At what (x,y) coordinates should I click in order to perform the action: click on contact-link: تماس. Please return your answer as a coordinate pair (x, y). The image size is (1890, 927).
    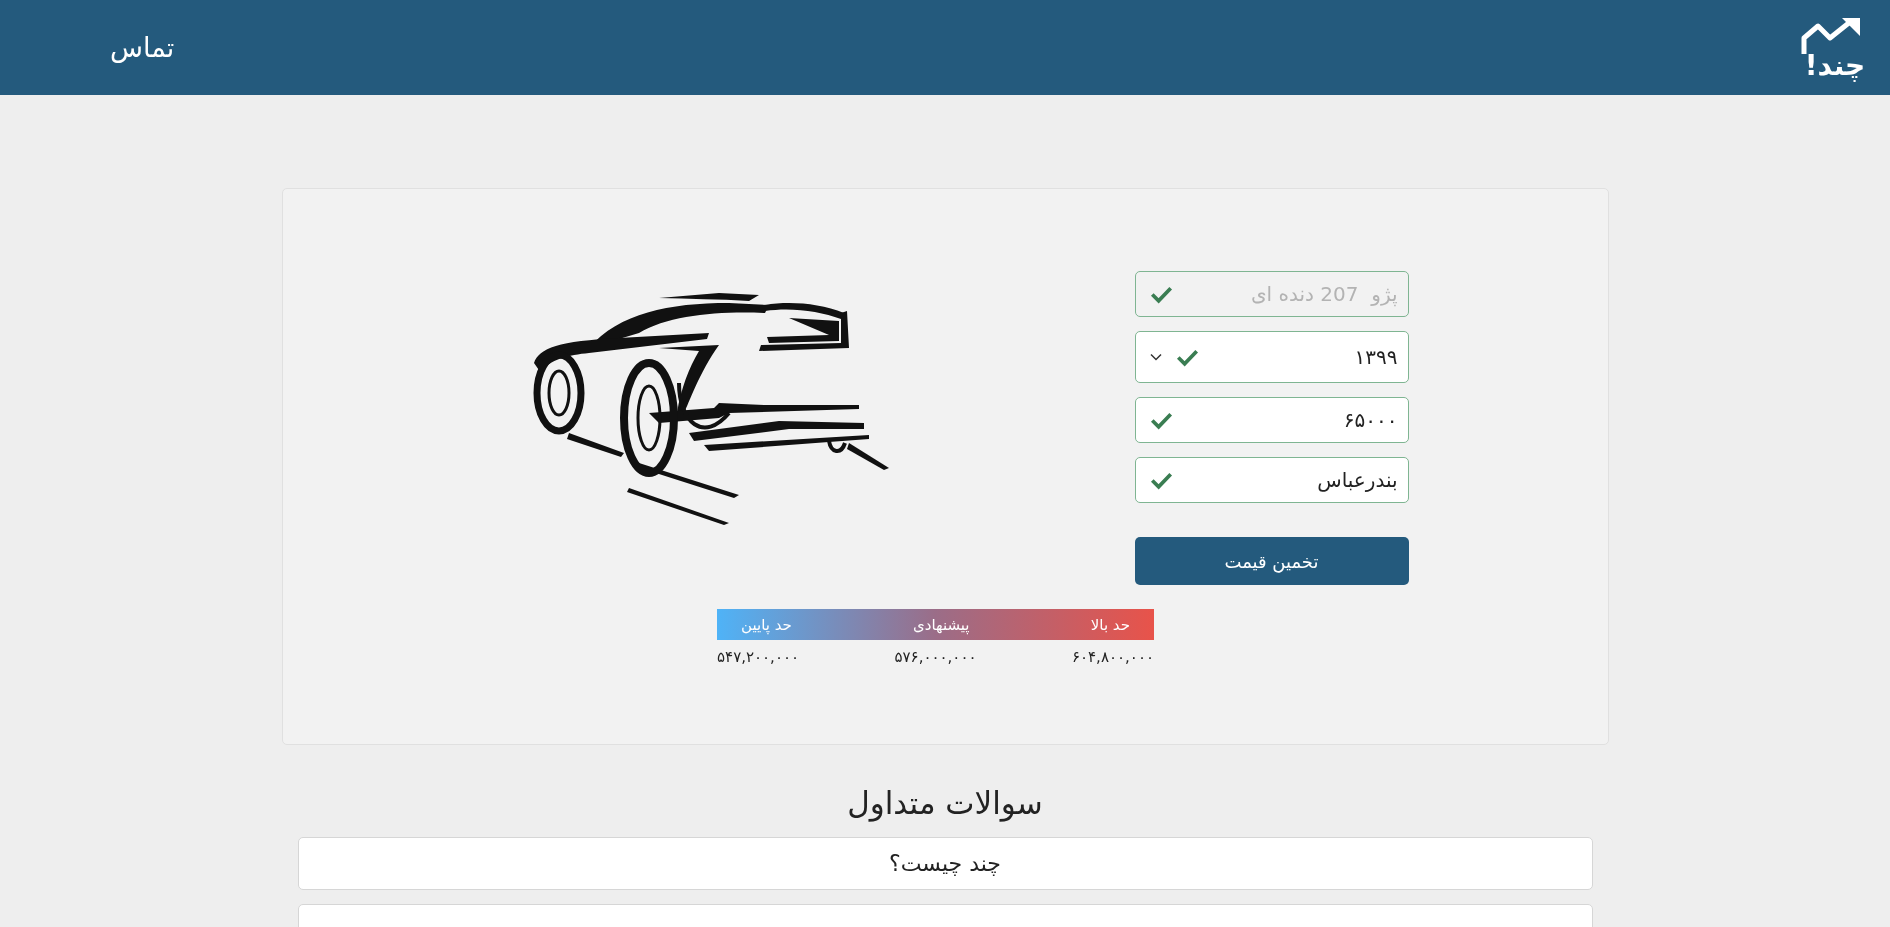
    Looking at the image, I should click on (142, 47).